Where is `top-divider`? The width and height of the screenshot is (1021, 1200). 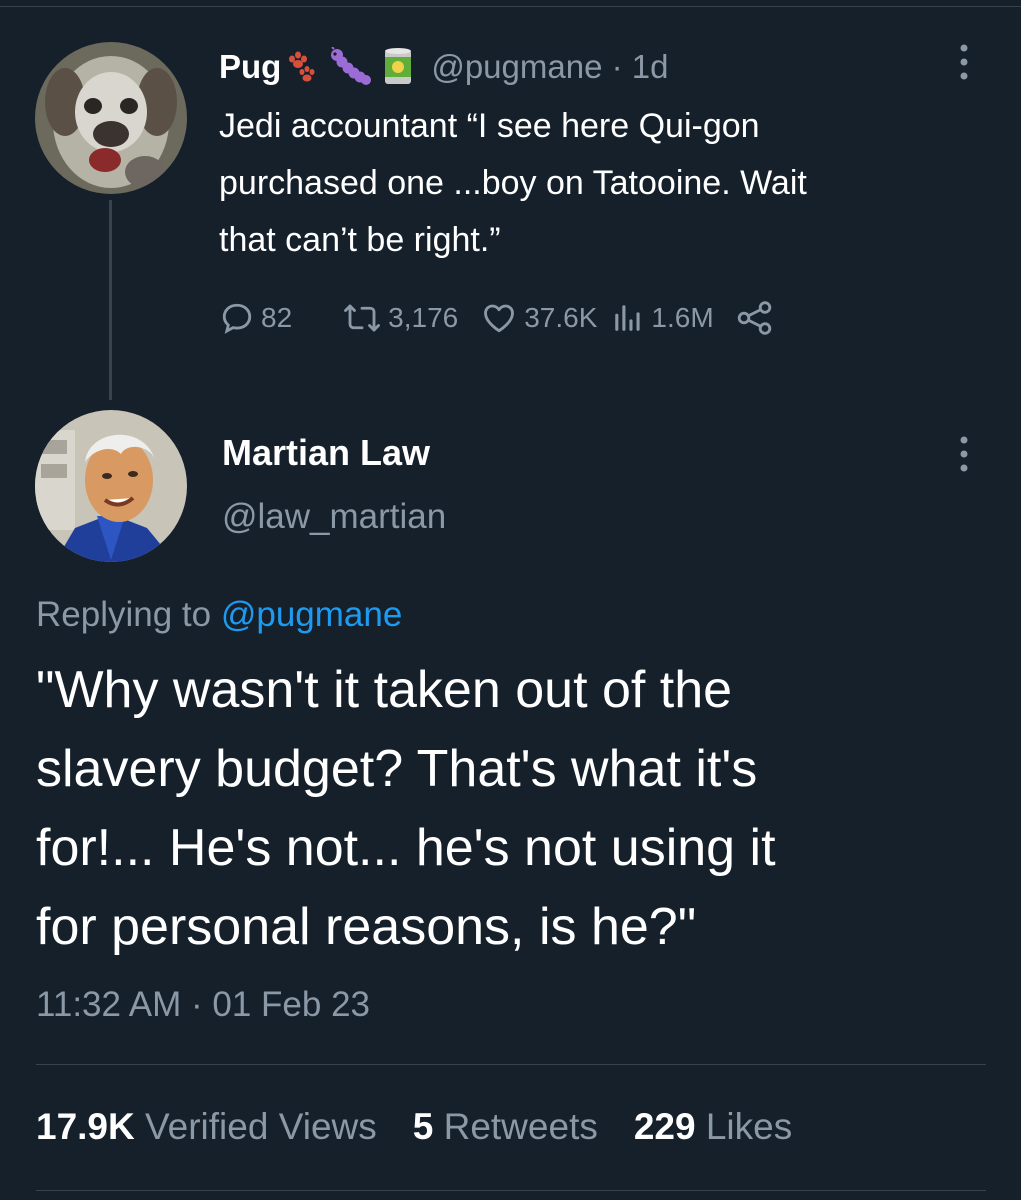 top-divider is located at coordinates (510, 6).